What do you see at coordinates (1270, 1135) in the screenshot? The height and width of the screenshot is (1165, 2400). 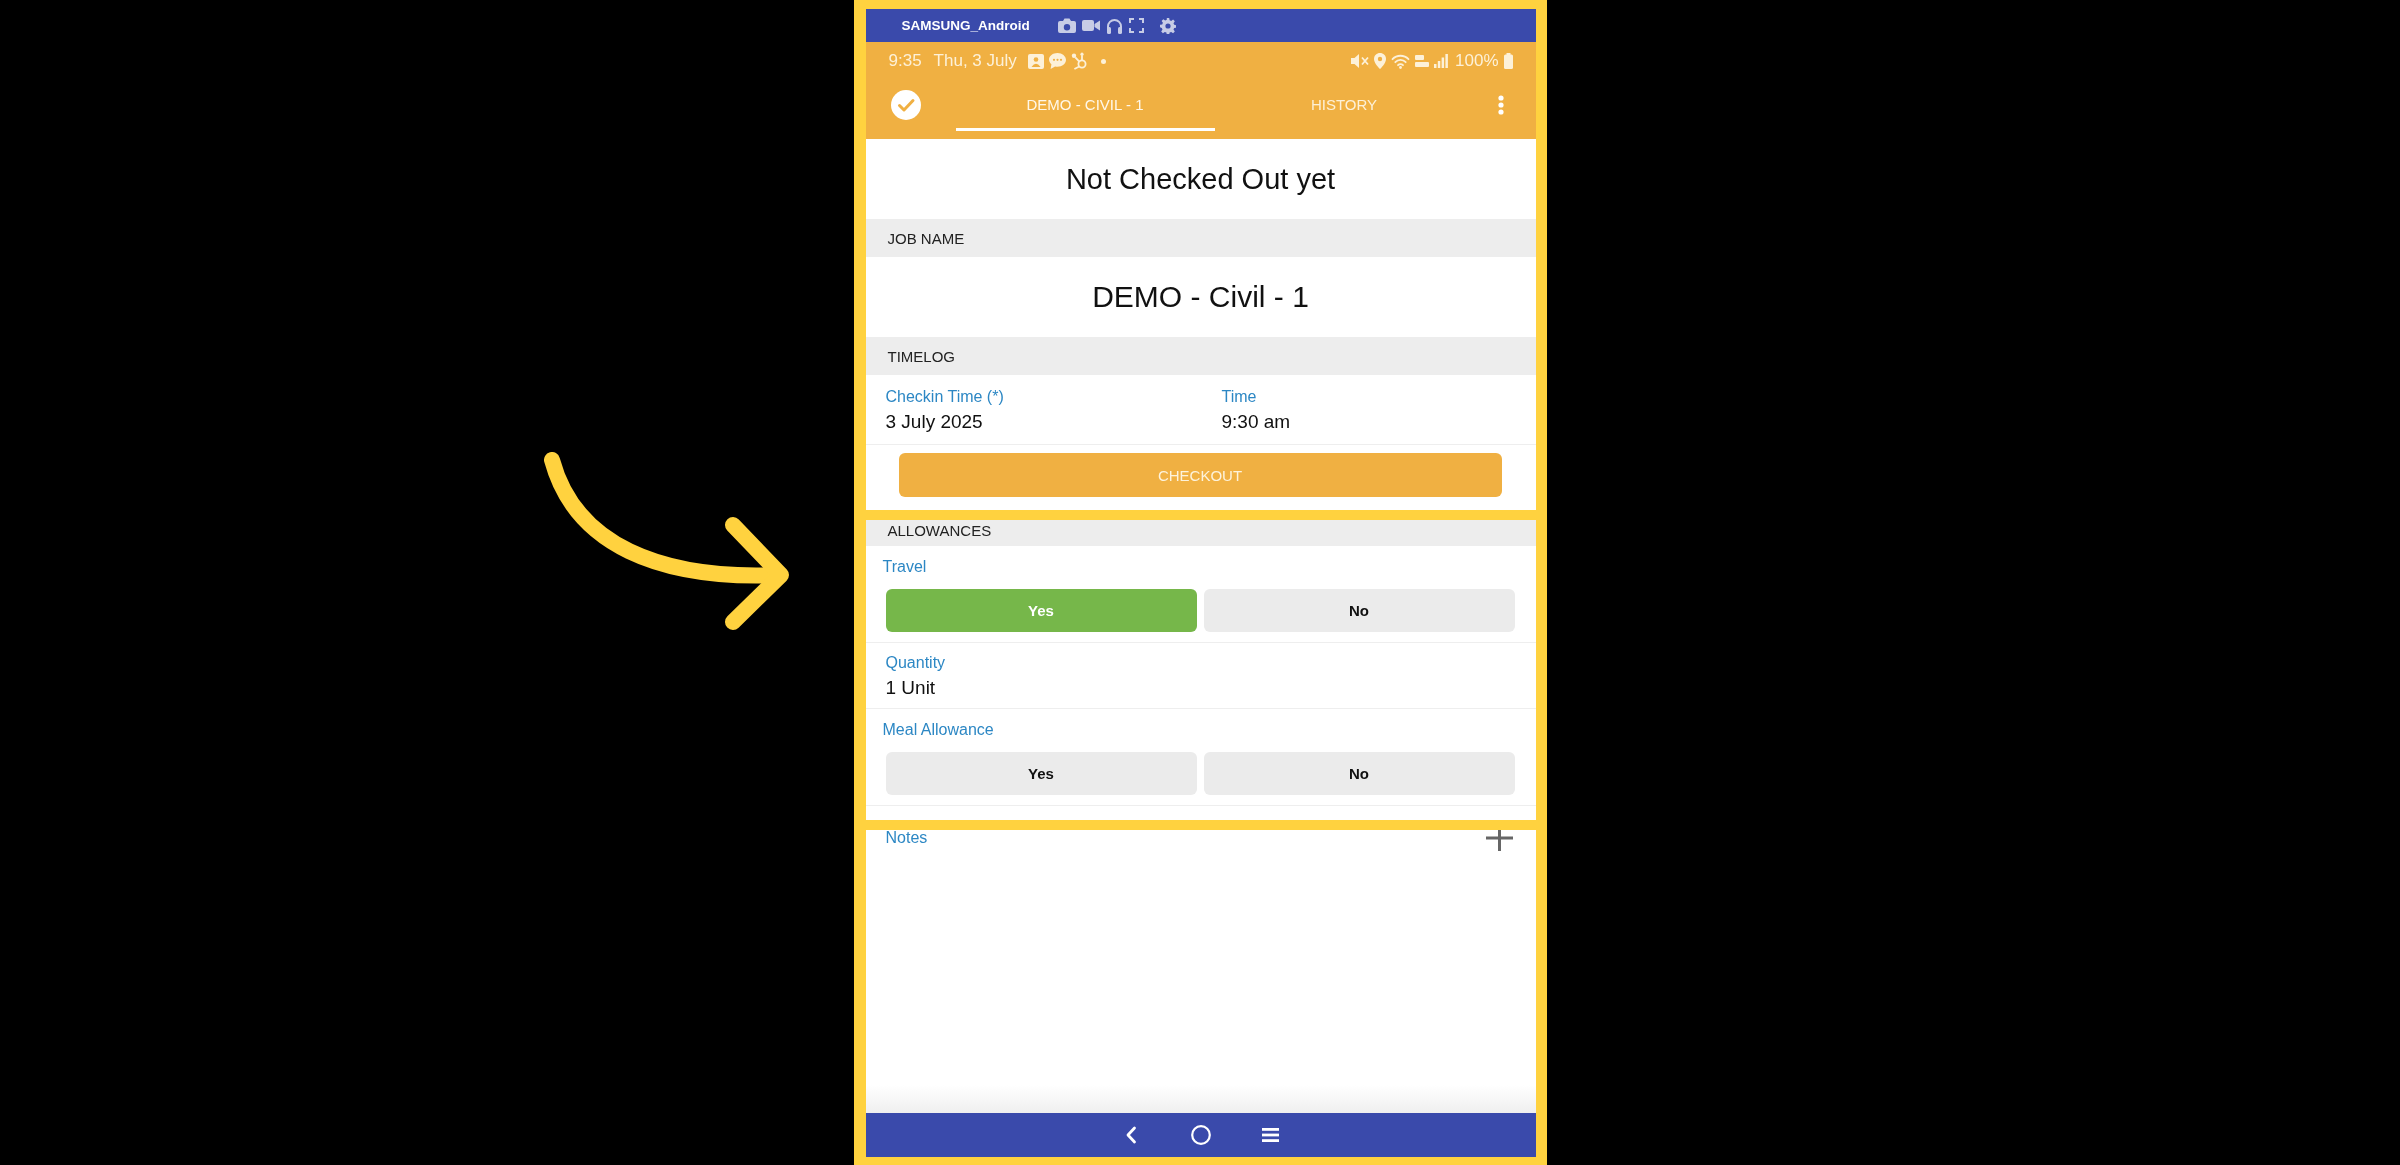 I see `menu-icon` at bounding box center [1270, 1135].